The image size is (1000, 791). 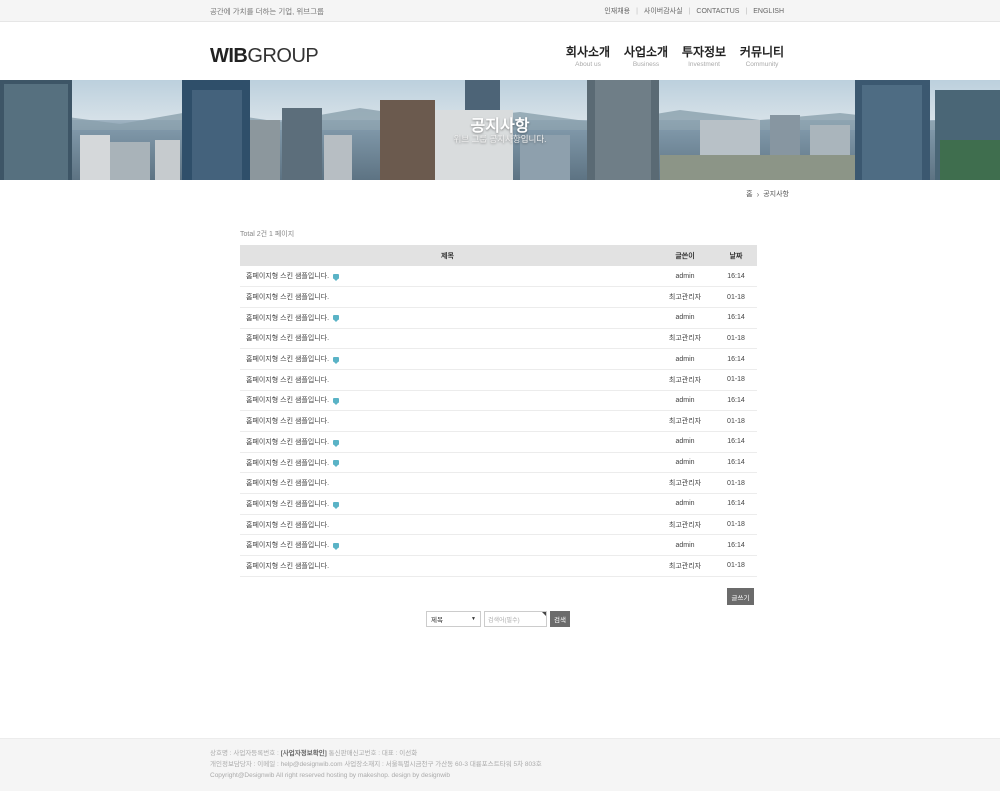 What do you see at coordinates (588, 52) in the screenshot?
I see `nav-label: 회사소개` at bounding box center [588, 52].